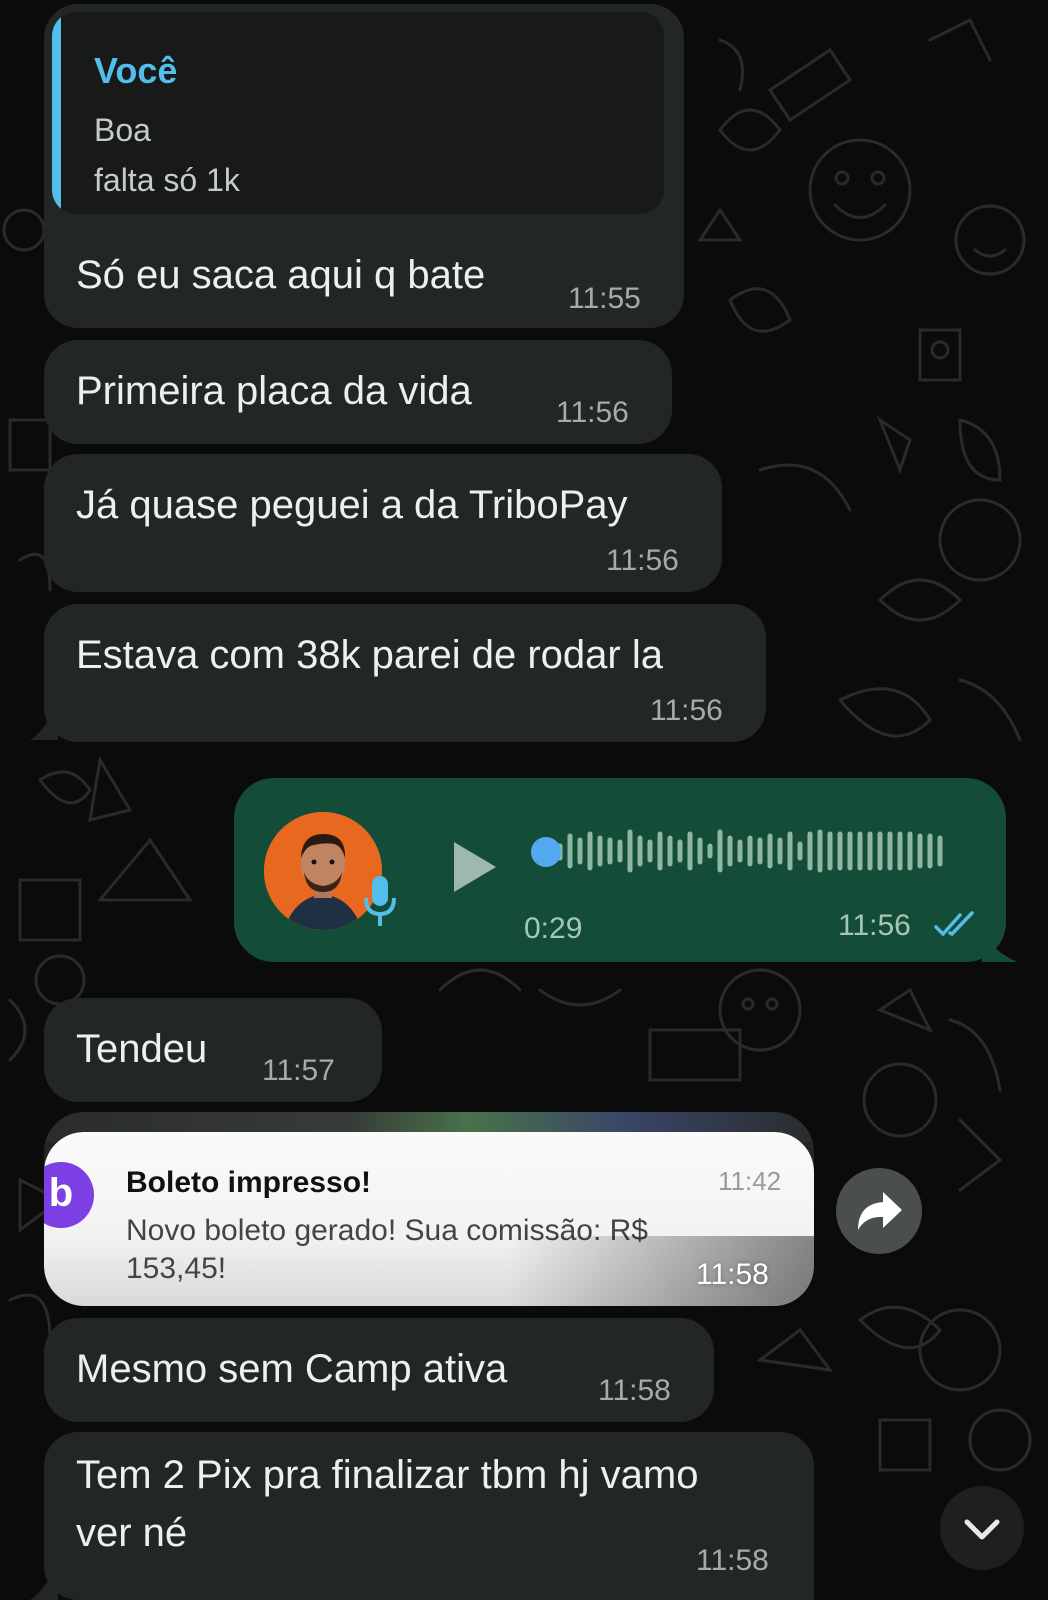 The image size is (1048, 1600). I want to click on chevron-down-icon, so click(982, 1529).